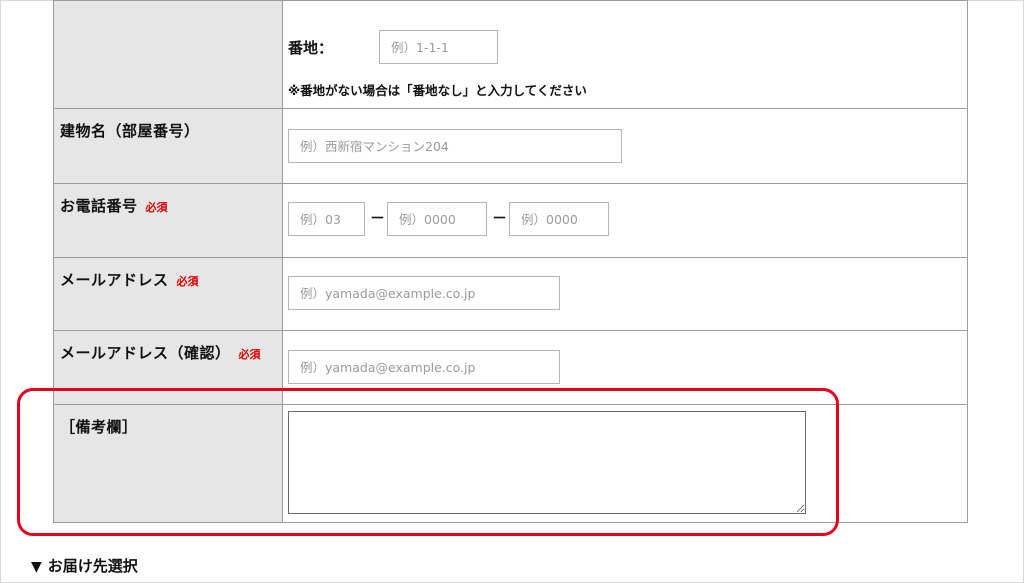  I want to click on phone-input-last, so click(559, 219).